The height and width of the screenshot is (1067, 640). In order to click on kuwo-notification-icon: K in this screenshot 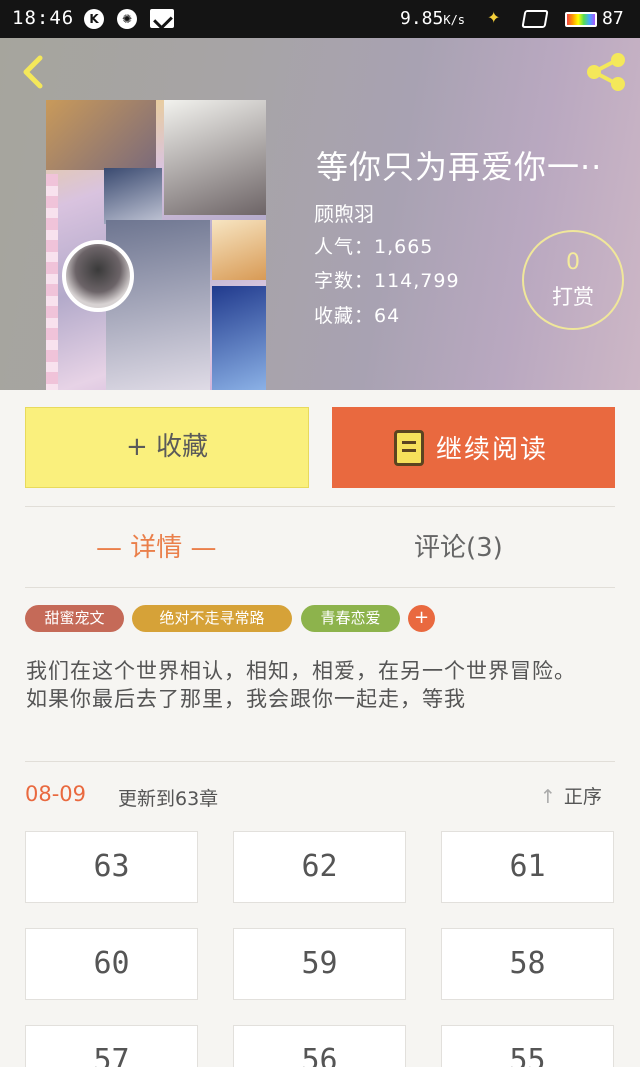, I will do `click(94, 19)`.